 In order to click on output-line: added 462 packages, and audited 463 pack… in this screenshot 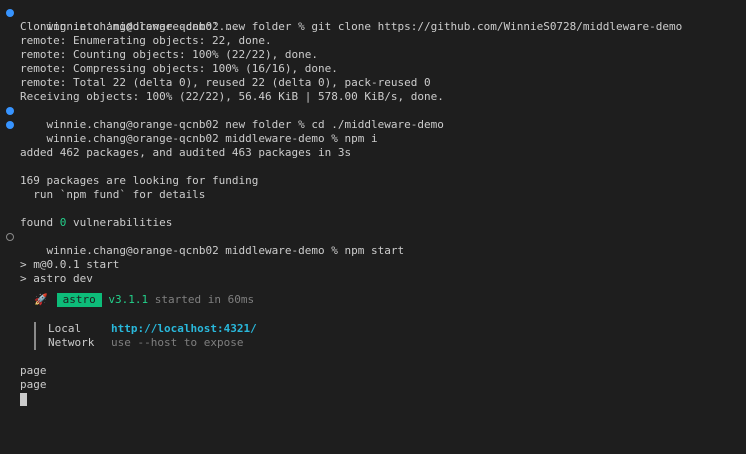, I will do `click(186, 152)`.